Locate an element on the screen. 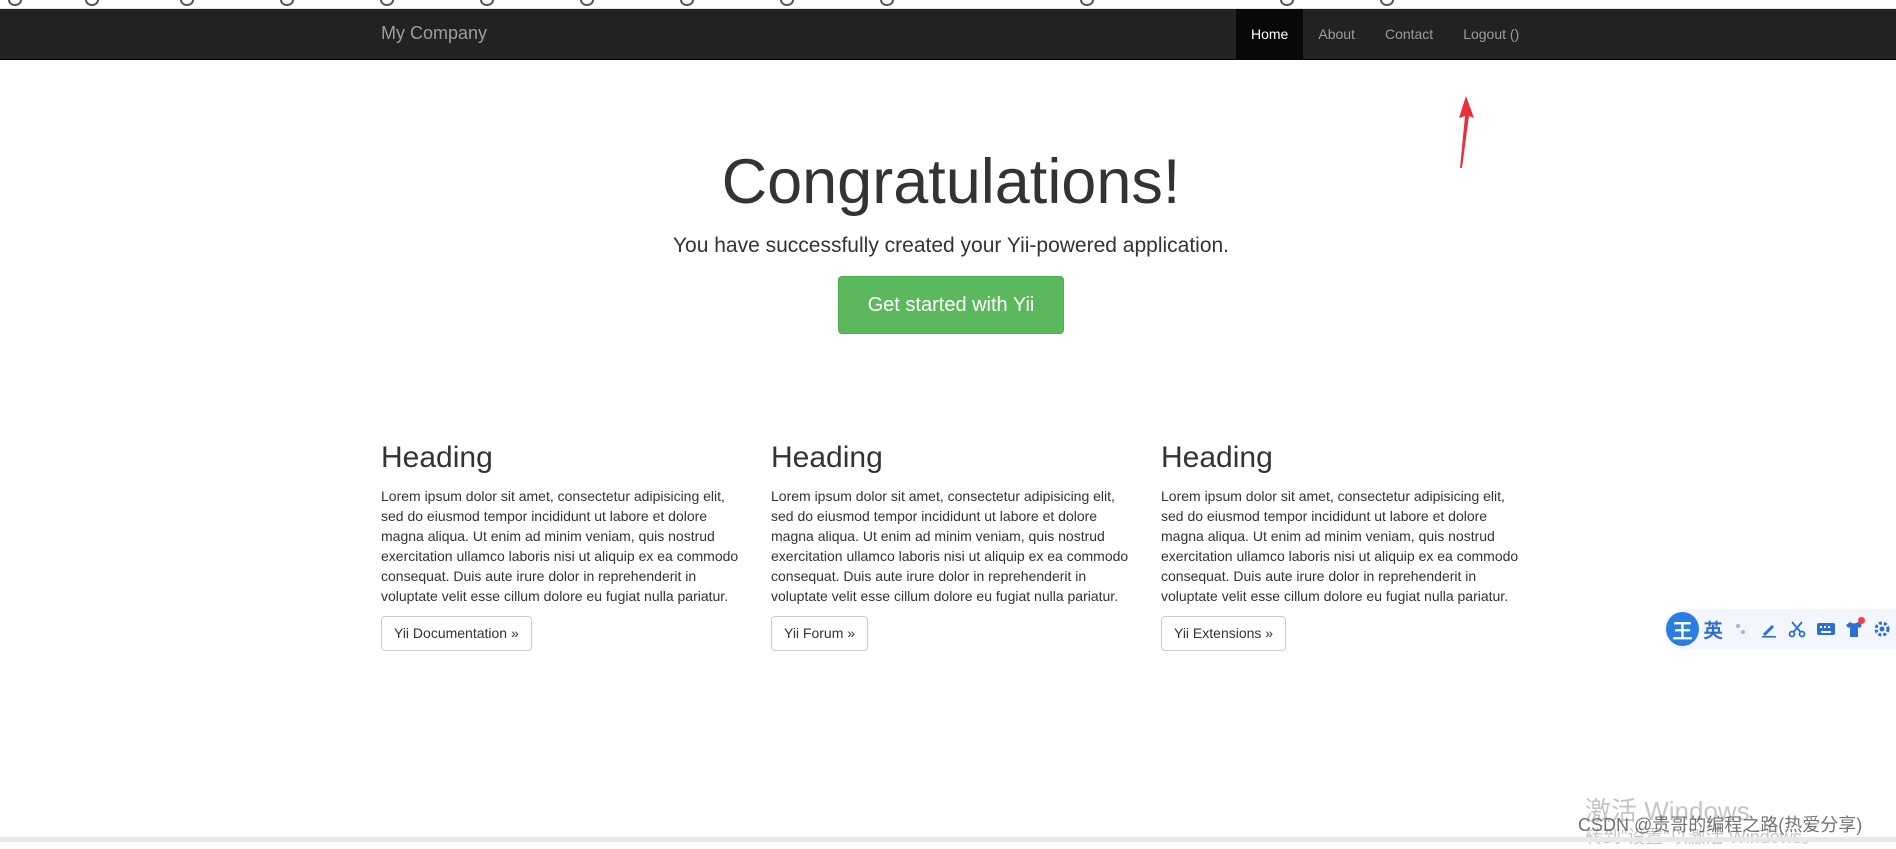 The image size is (1896, 849). ime-toolbar: 王 英 is located at coordinates (1780, 629).